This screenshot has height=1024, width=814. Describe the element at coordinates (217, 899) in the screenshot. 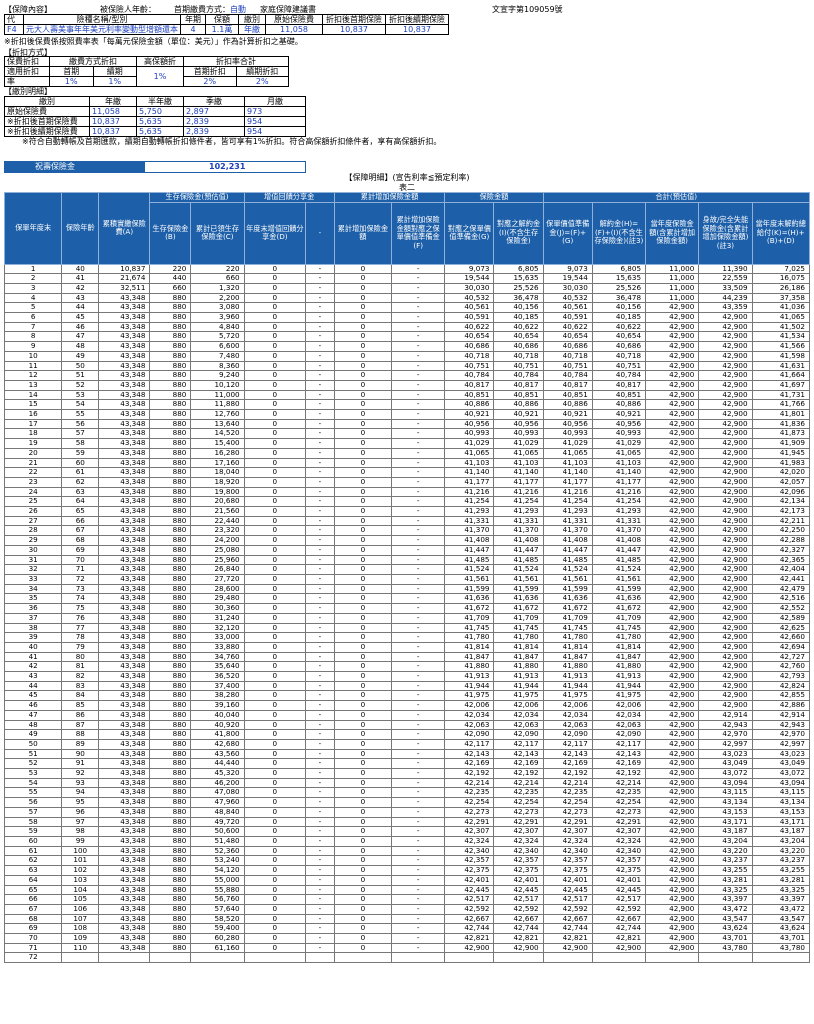

I see `cell-cum-survival: 56,760` at that location.